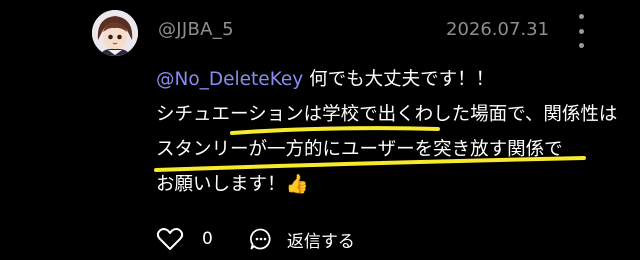 This screenshot has height=260, width=640. I want to click on comment-line-2: シチュエーションは学校で出くわした場面で、関係性は, so click(391, 114).